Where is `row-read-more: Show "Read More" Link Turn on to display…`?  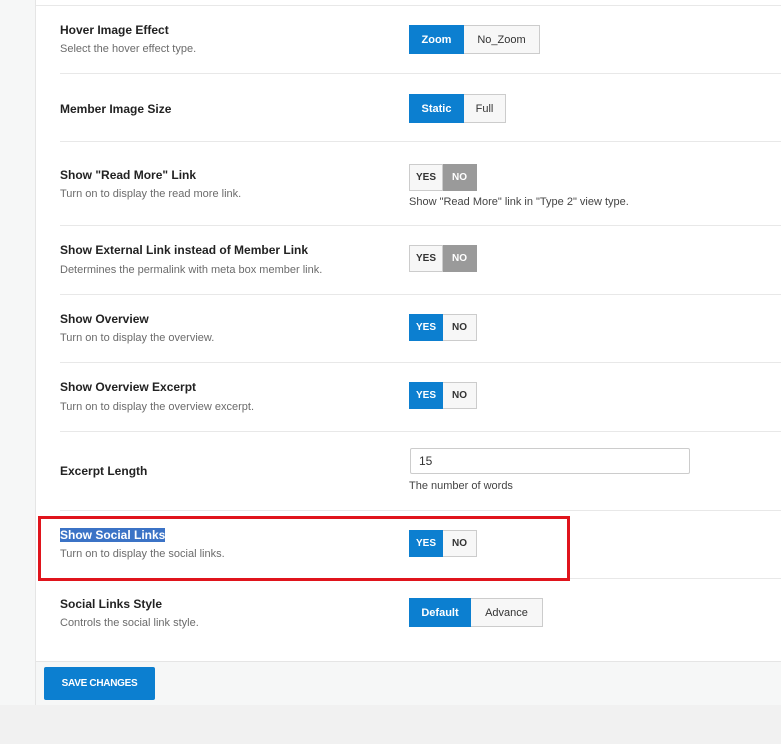
row-read-more: Show "Read More" Link Turn on to display… is located at coordinates (420, 184).